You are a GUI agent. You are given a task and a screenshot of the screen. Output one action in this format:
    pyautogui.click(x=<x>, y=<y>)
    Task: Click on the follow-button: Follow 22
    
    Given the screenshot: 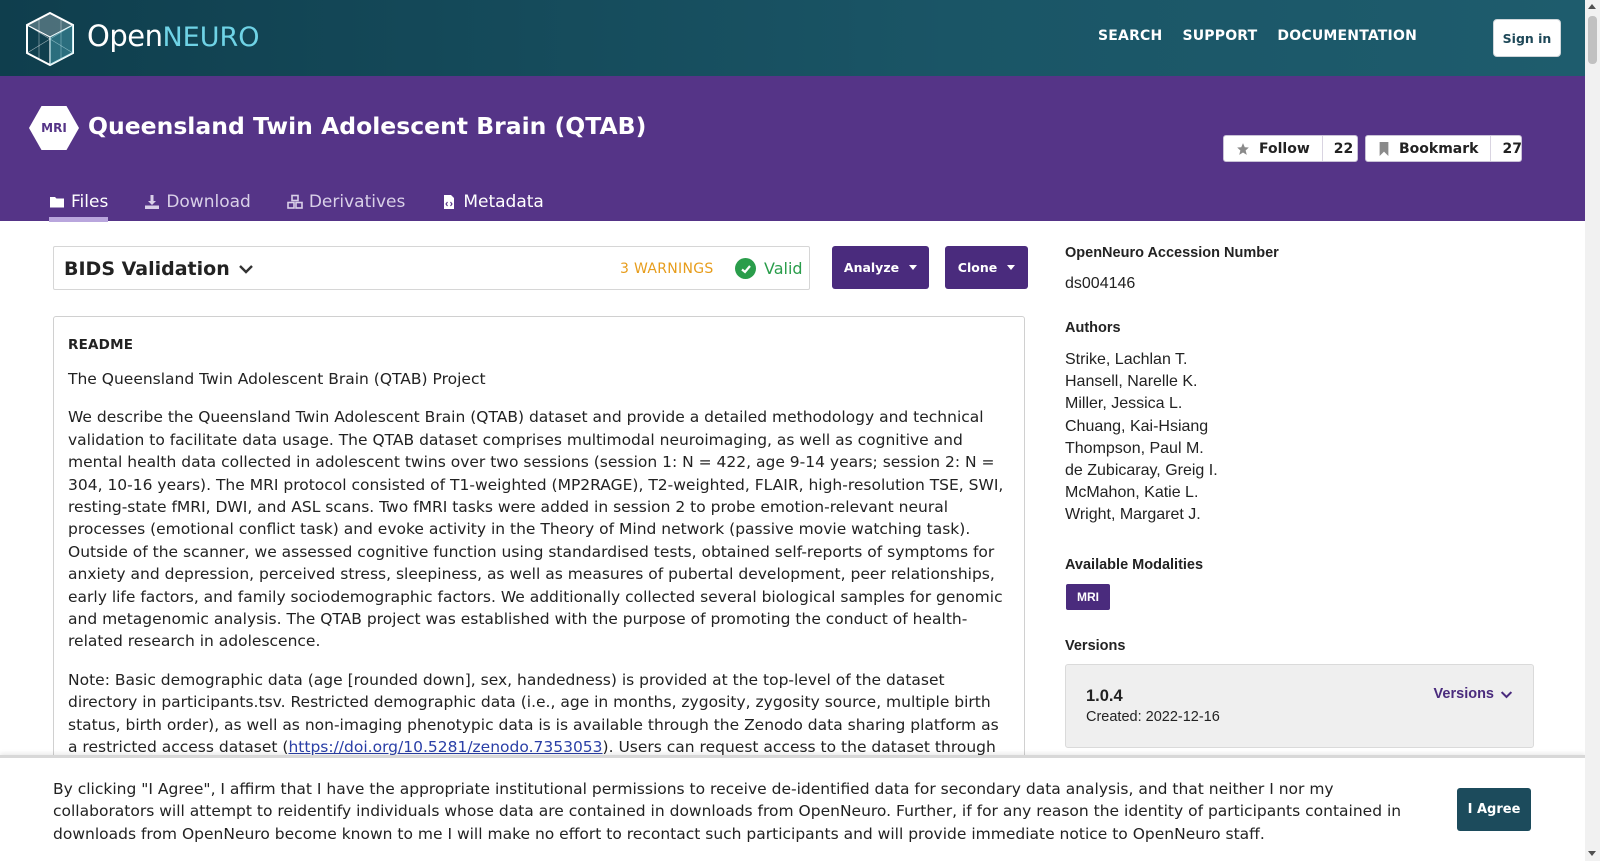 What is the action you would take?
    pyautogui.click(x=1290, y=148)
    